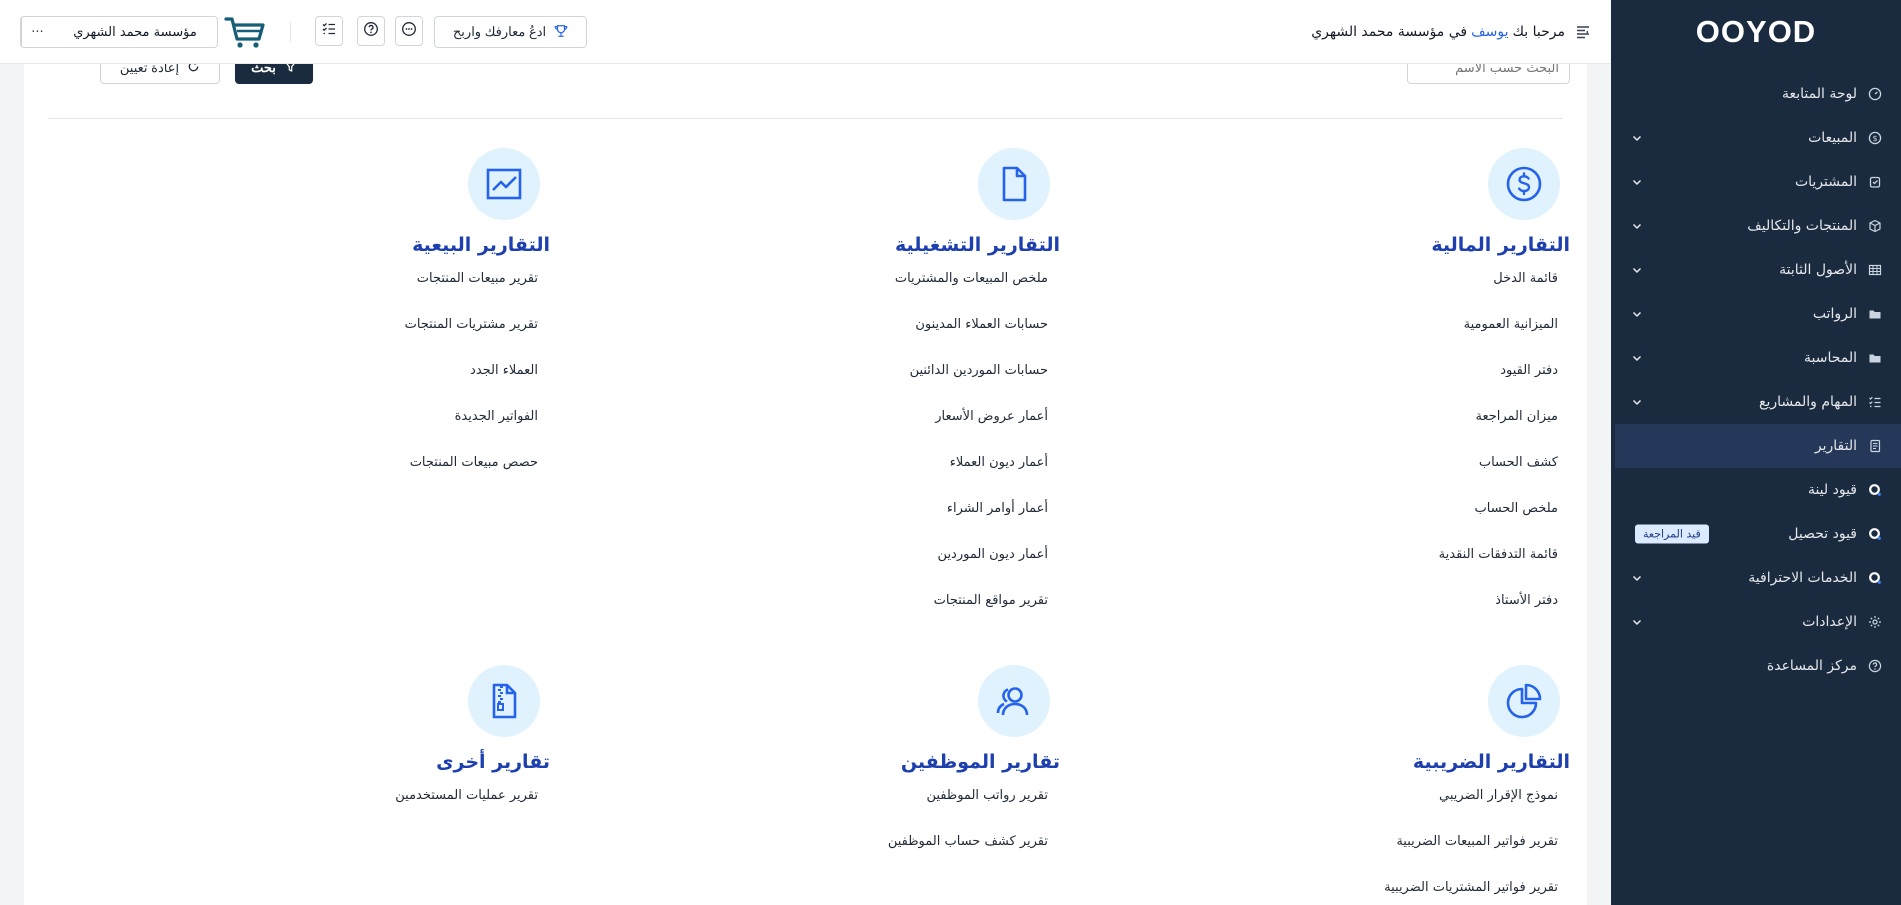  I want to click on report-link: تقرير مواقع المنتجات, so click(910, 613).